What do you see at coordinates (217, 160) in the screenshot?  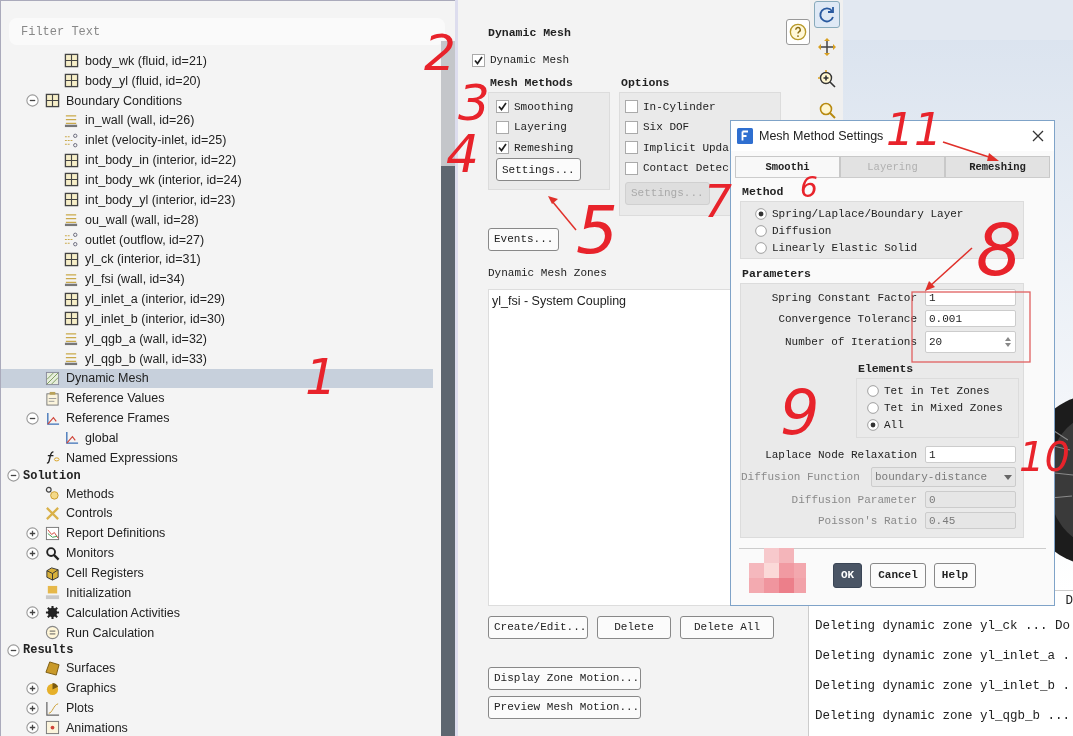 I see `tree-item: int_body_in (interior, id=22)` at bounding box center [217, 160].